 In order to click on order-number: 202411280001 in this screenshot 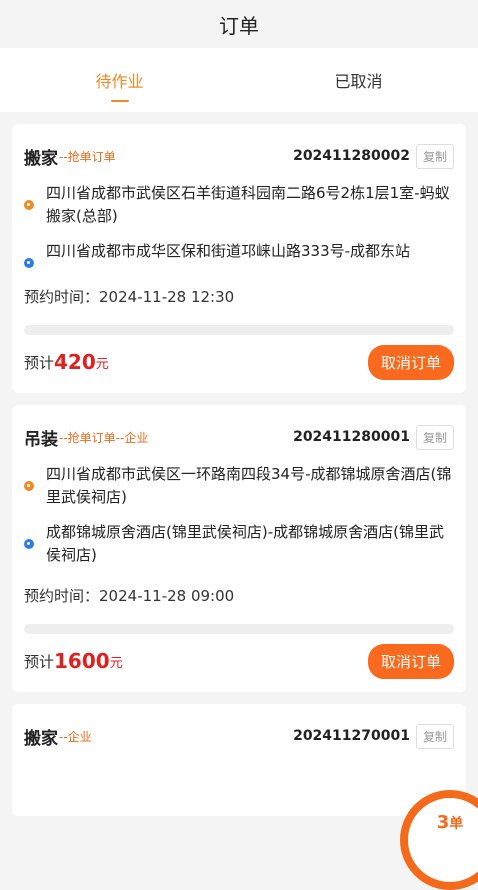, I will do `click(351, 437)`.